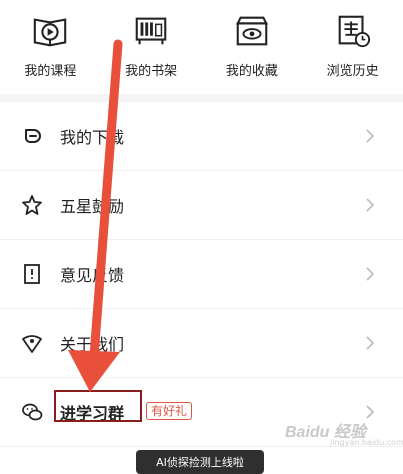 This screenshot has width=403, height=474. Describe the element at coordinates (92, 206) in the screenshot. I see `menu-item-label: 五星鼓励` at that location.